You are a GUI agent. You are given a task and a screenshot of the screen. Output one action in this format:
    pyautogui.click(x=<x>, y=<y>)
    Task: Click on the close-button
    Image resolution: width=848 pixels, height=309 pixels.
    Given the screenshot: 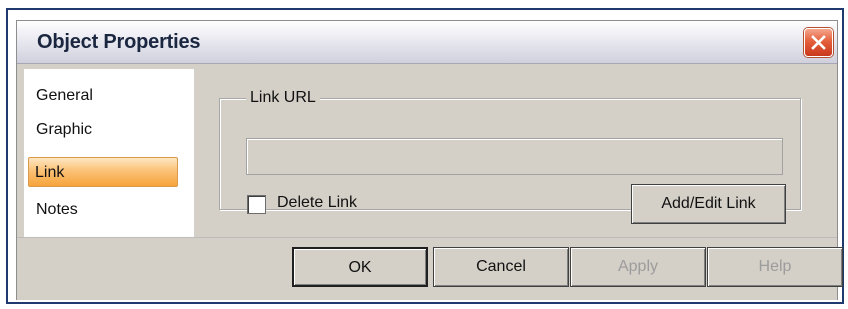 What is the action you would take?
    pyautogui.click(x=818, y=42)
    